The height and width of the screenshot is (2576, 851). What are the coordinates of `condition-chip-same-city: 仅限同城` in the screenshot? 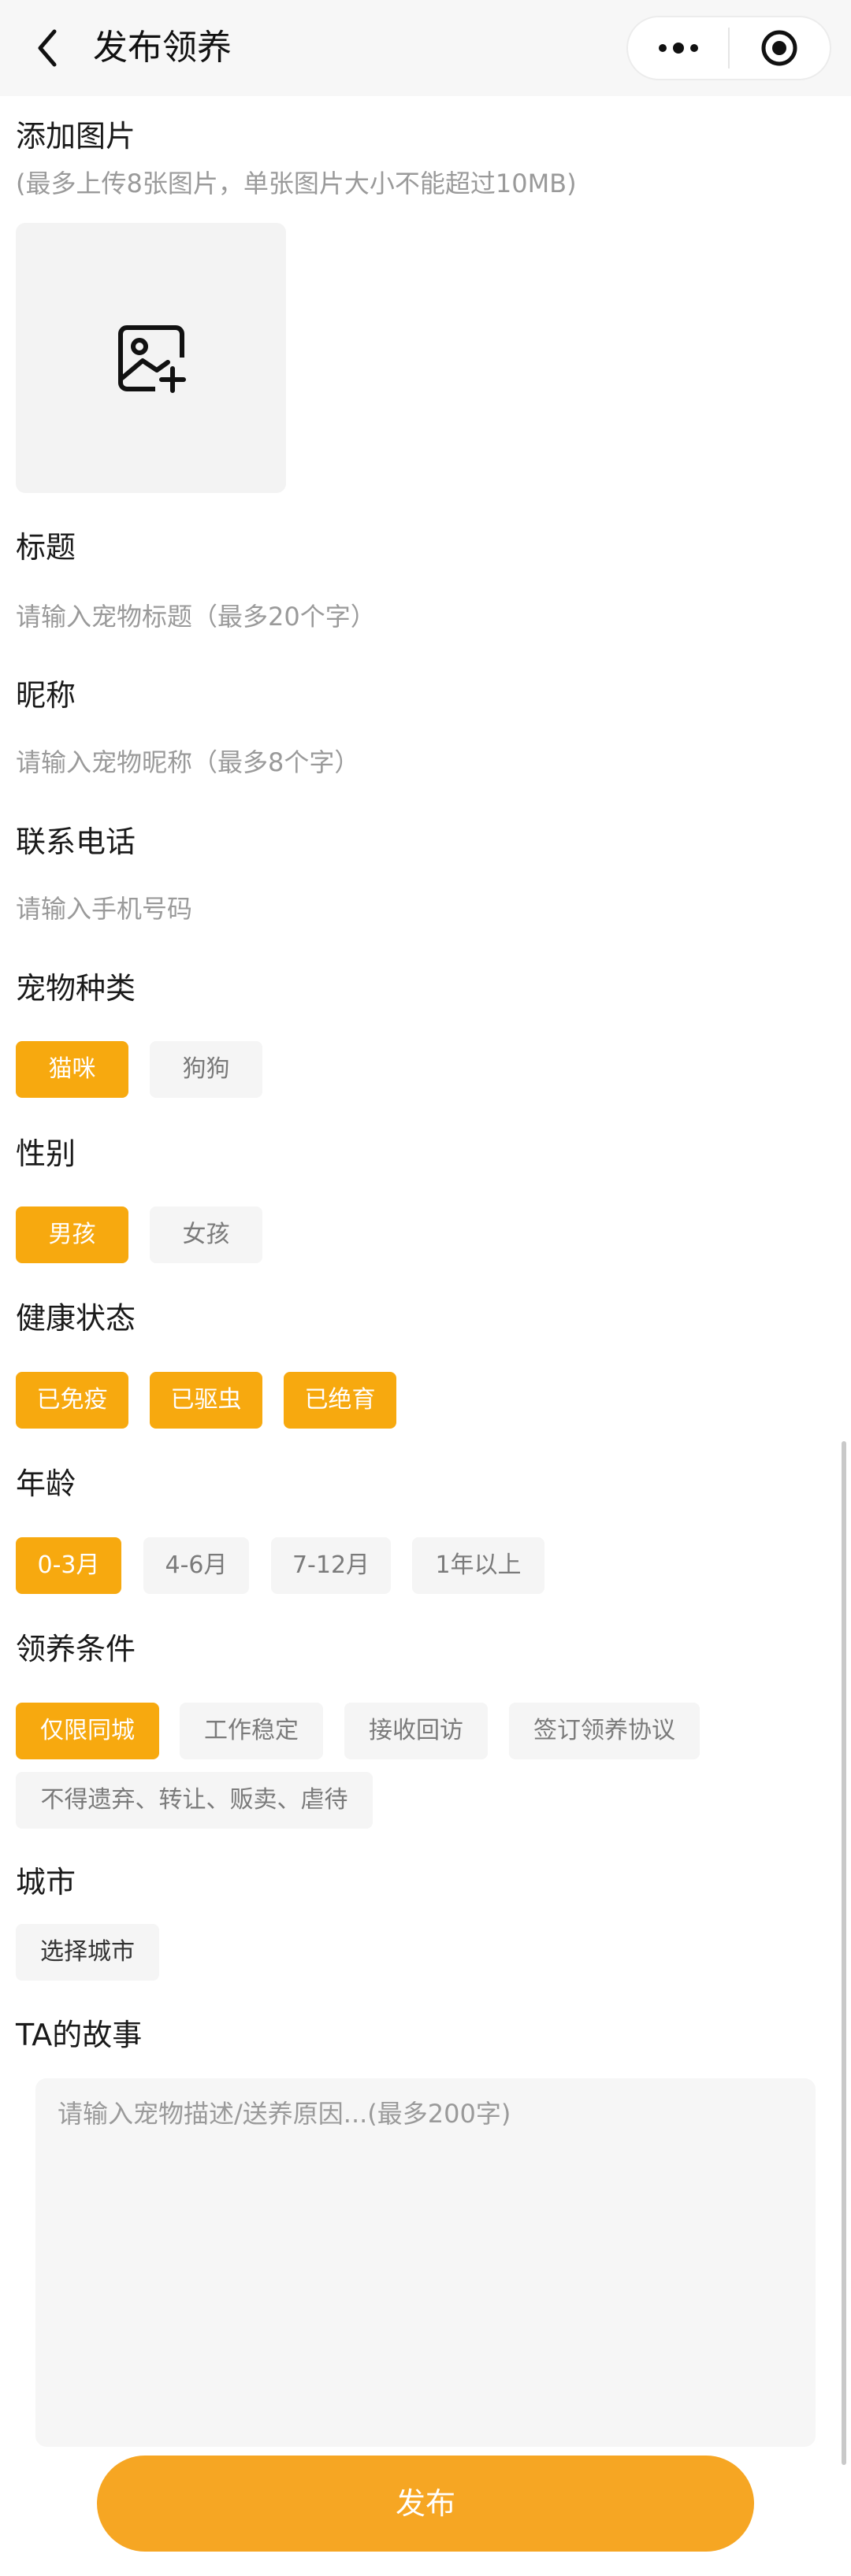 It's located at (87, 1731).